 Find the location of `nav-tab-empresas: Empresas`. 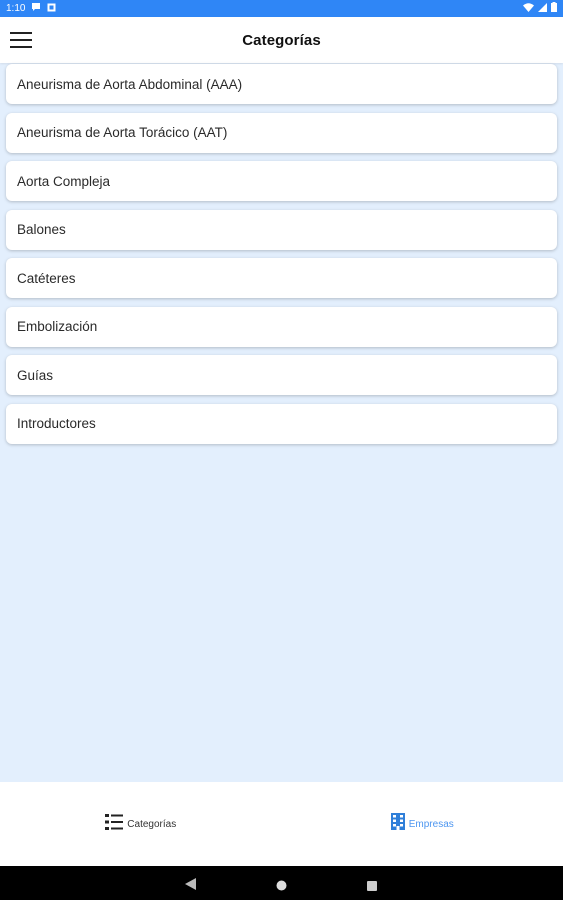

nav-tab-empresas: Empresas is located at coordinates (422, 824).